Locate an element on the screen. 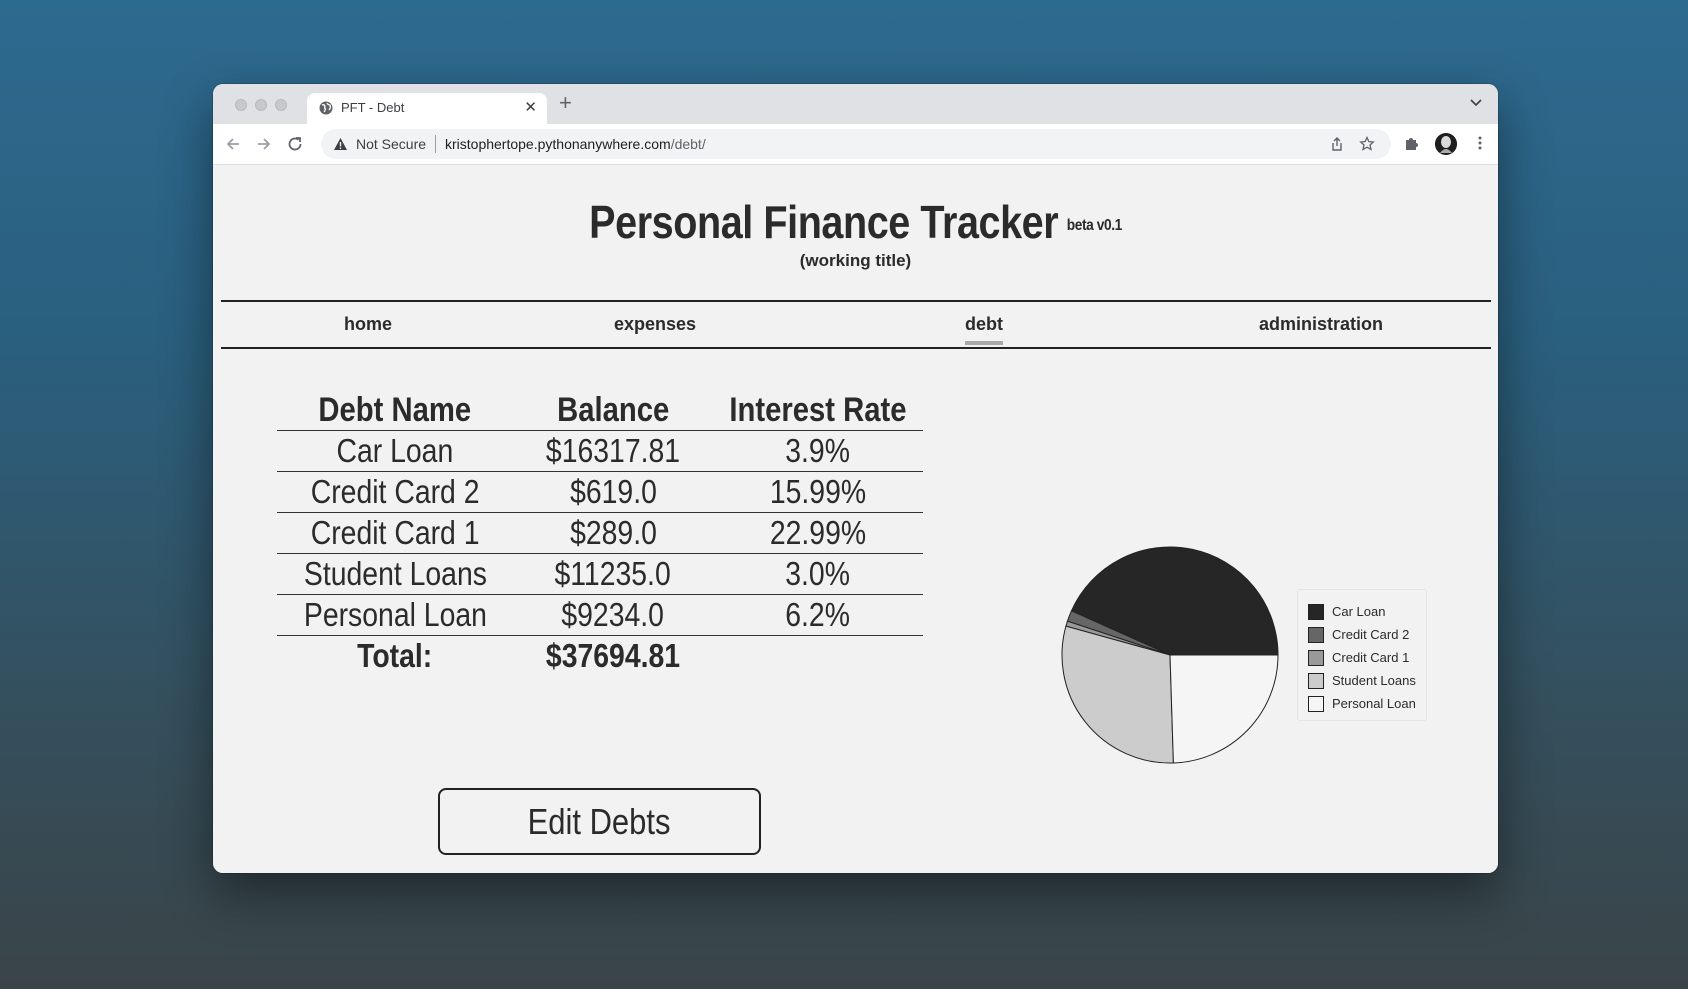 This screenshot has height=989, width=1688. globe-icon is located at coordinates (326, 108).